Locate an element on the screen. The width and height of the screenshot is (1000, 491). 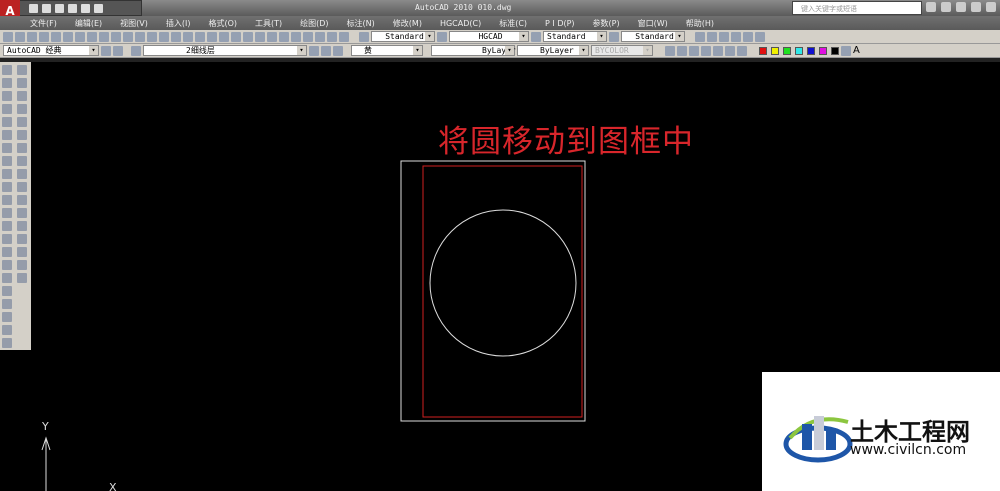
menu-item: P I D(P) is located at coordinates (560, 23).